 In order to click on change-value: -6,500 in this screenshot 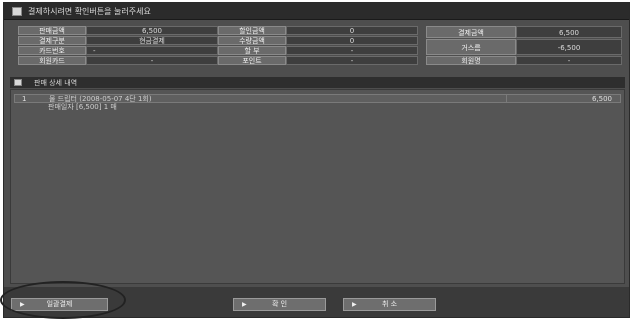, I will do `click(569, 47)`.